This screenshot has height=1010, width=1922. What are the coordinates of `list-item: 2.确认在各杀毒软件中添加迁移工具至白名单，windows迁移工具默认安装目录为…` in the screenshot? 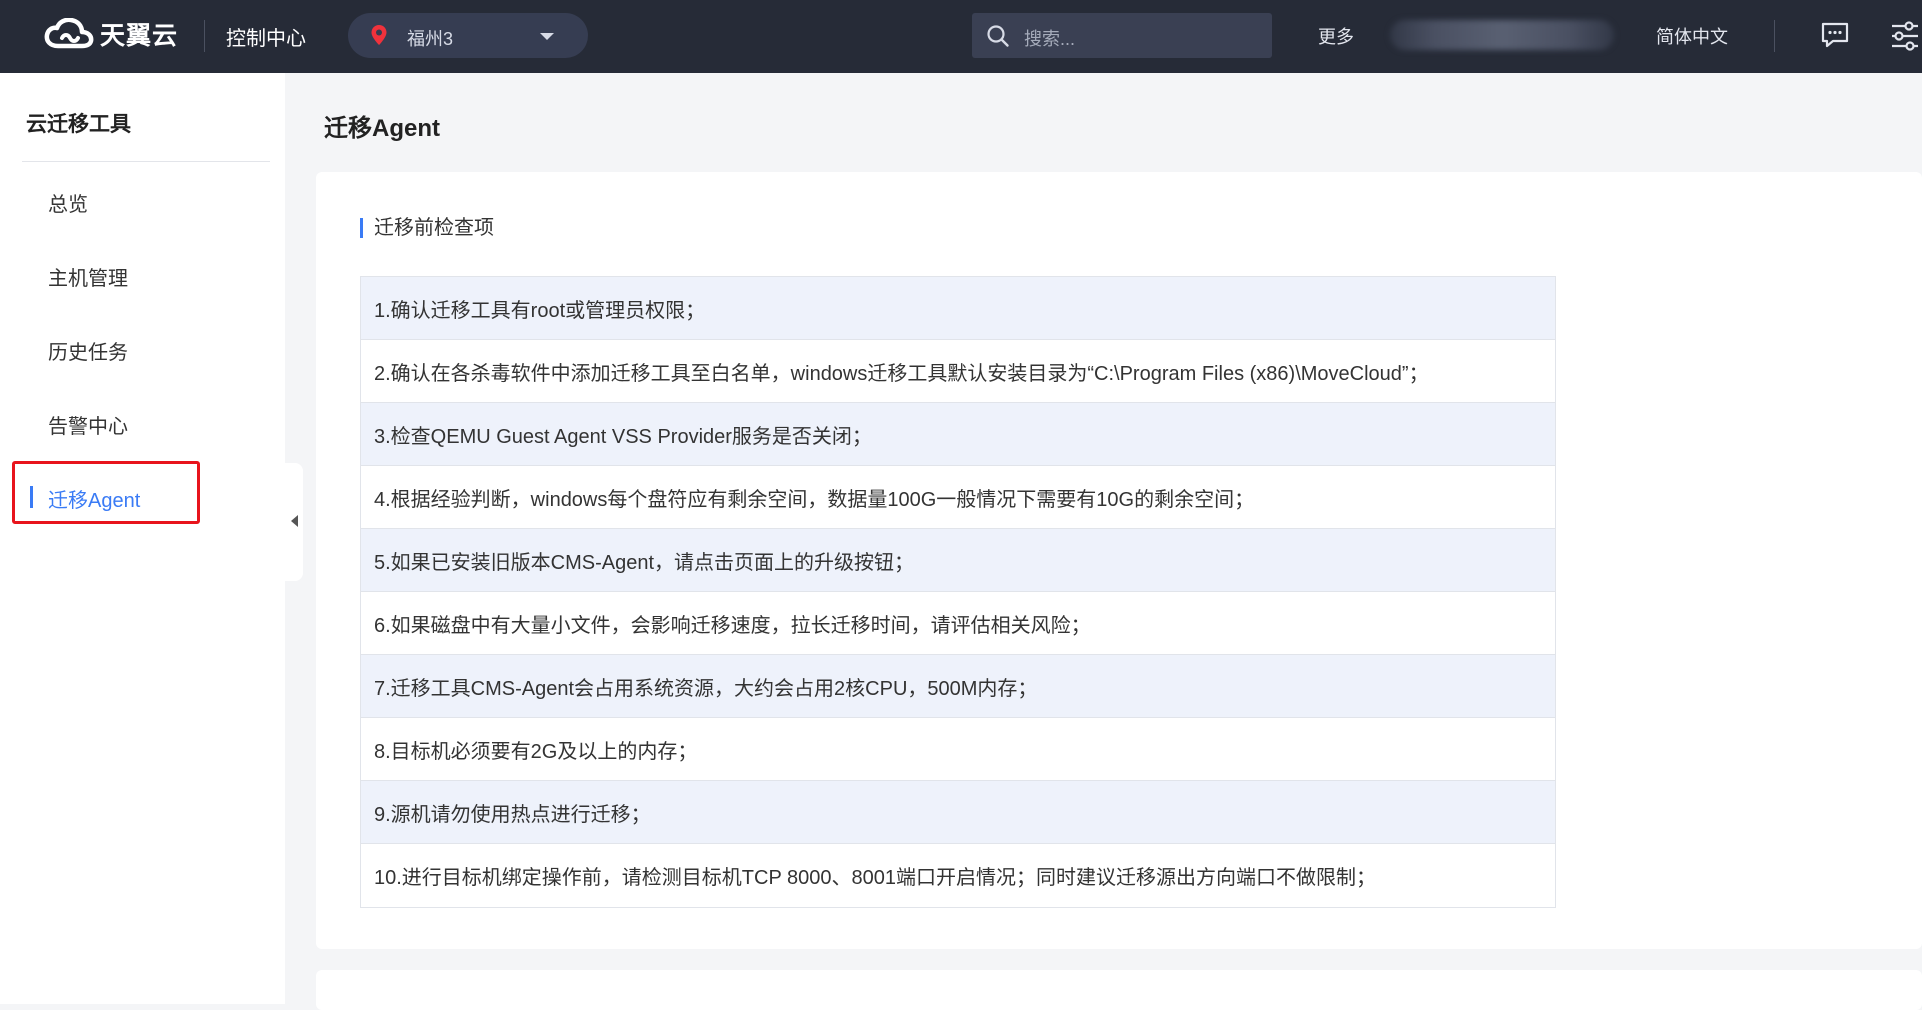 It's located at (958, 371).